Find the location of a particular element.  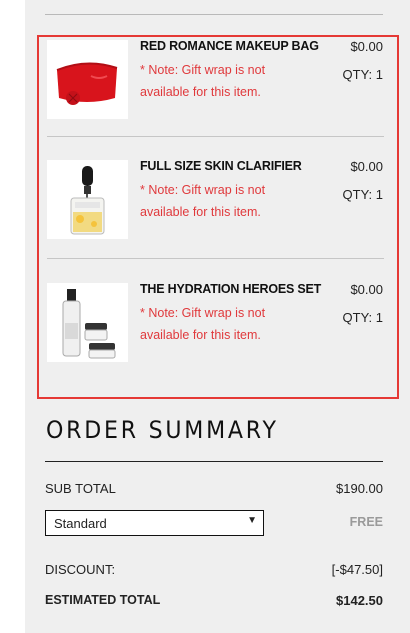

subtotal-value: $190.00 is located at coordinates (359, 488).